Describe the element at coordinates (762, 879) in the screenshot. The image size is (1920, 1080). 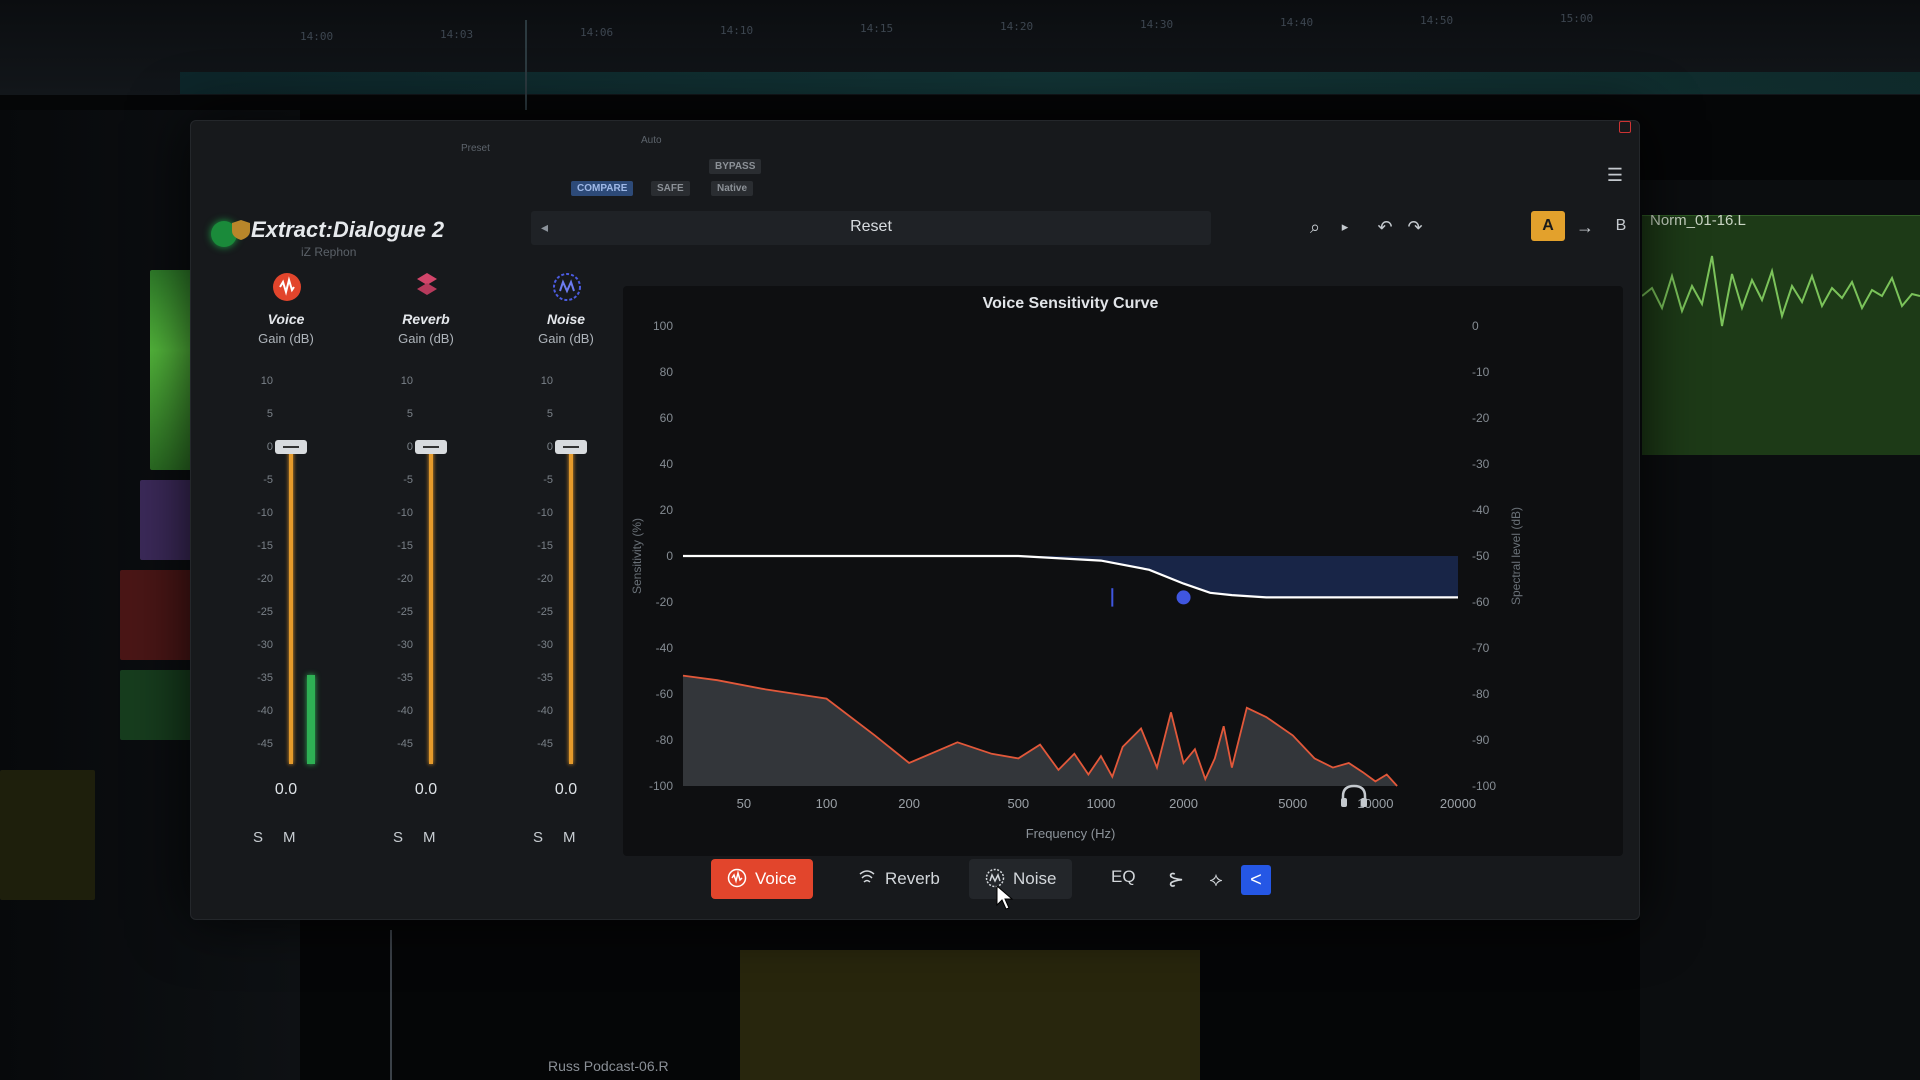
I see `voice-mode-button: Voice` at that location.